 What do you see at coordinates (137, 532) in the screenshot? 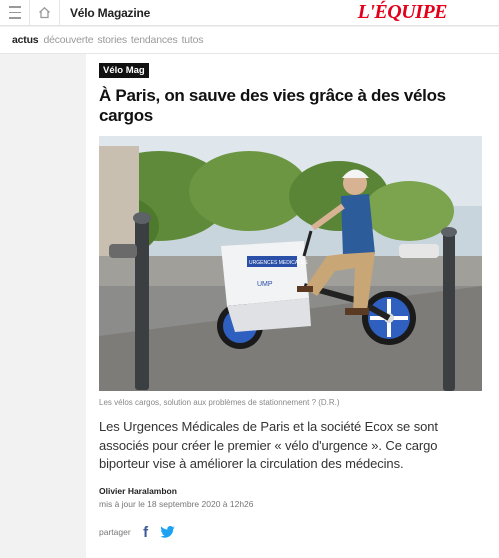
I see `share-bar: partager f` at bounding box center [137, 532].